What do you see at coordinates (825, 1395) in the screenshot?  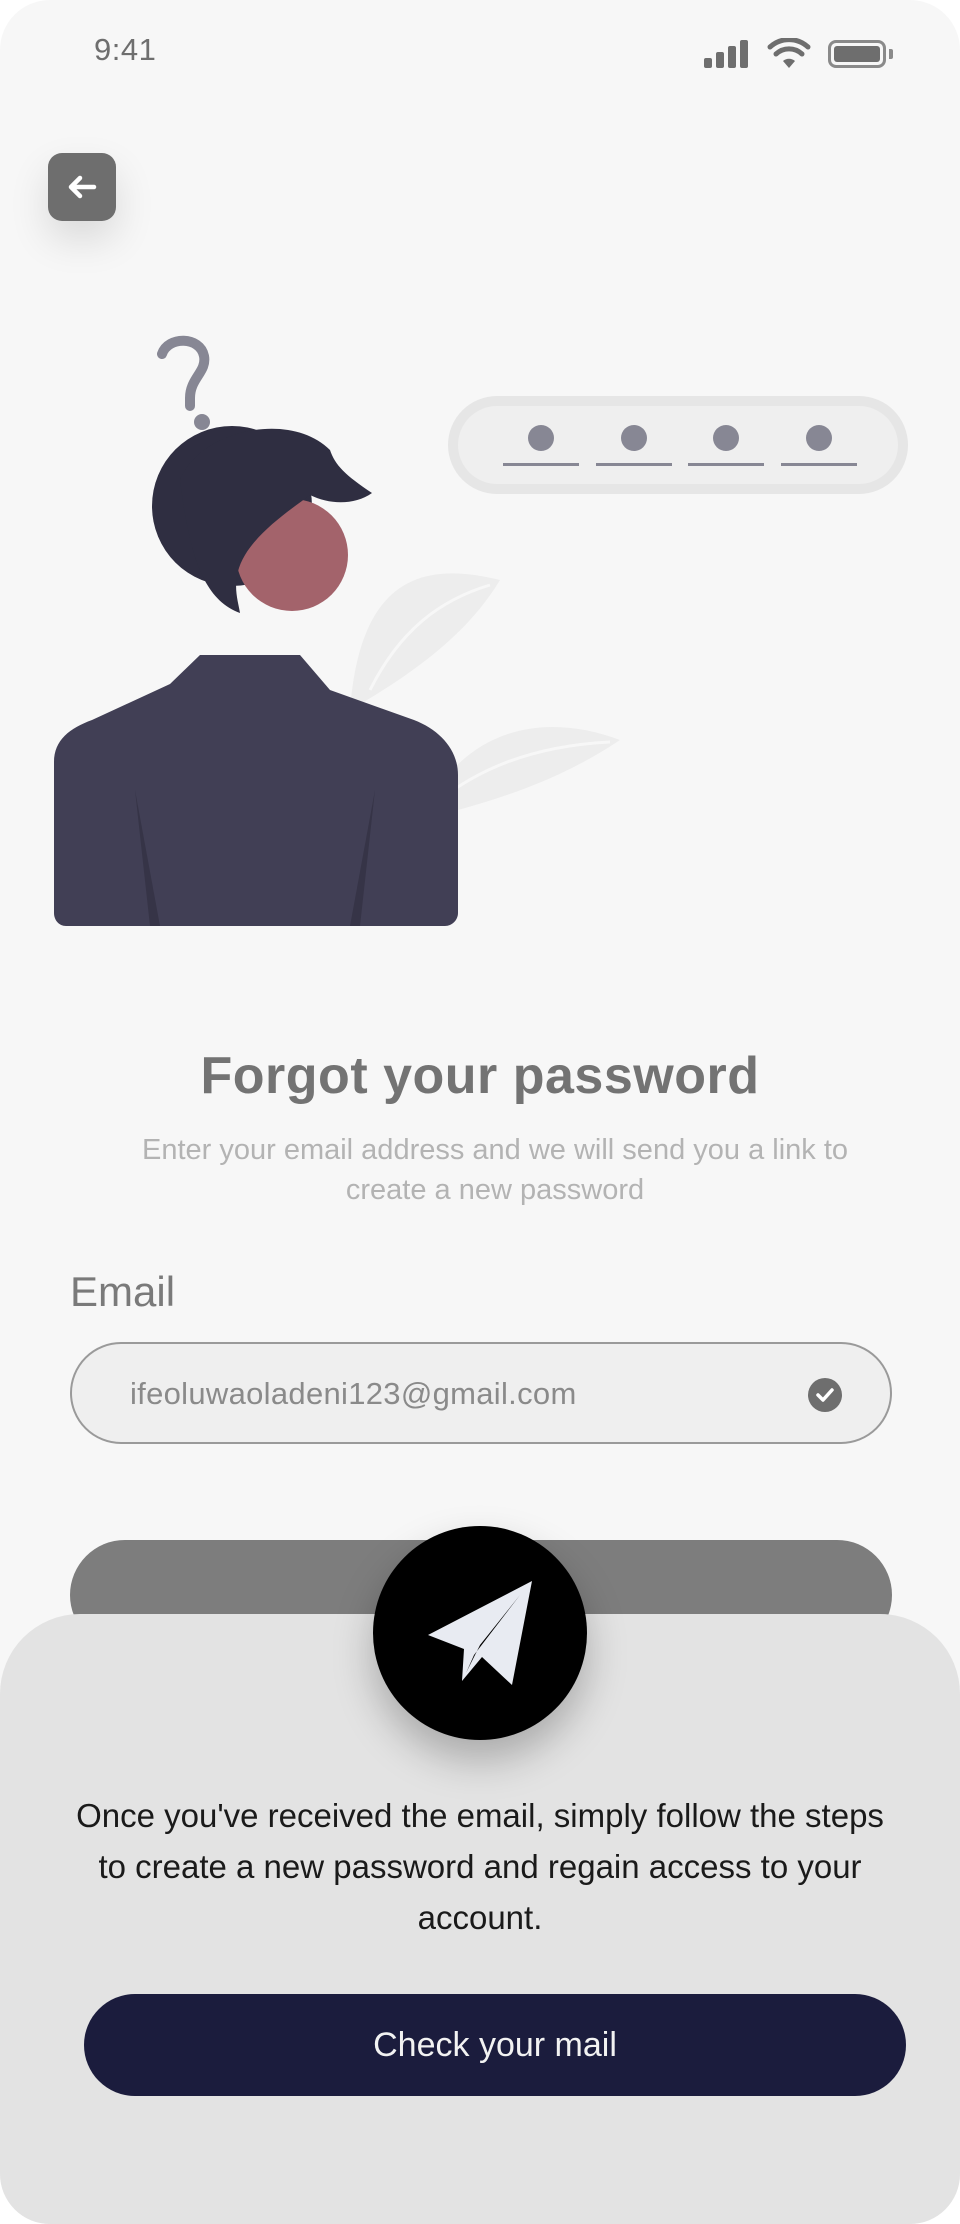 I see `check-circle-icon` at bounding box center [825, 1395].